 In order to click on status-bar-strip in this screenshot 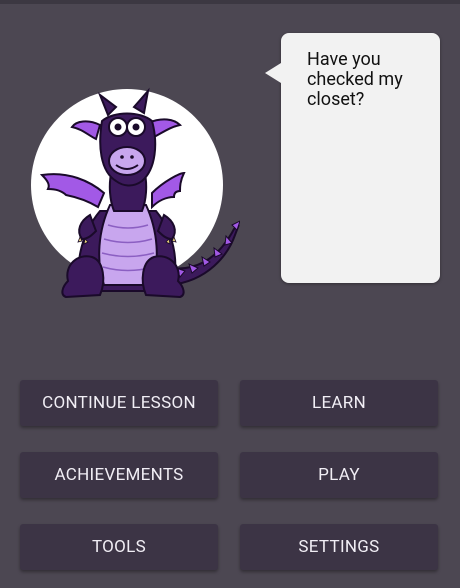, I will do `click(230, 2)`.